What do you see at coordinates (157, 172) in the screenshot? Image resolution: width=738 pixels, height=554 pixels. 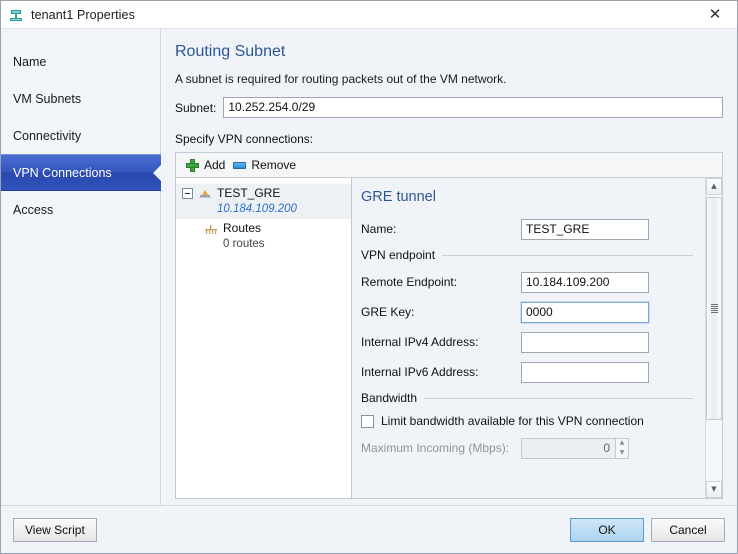 I see `selection-pointer-icon` at bounding box center [157, 172].